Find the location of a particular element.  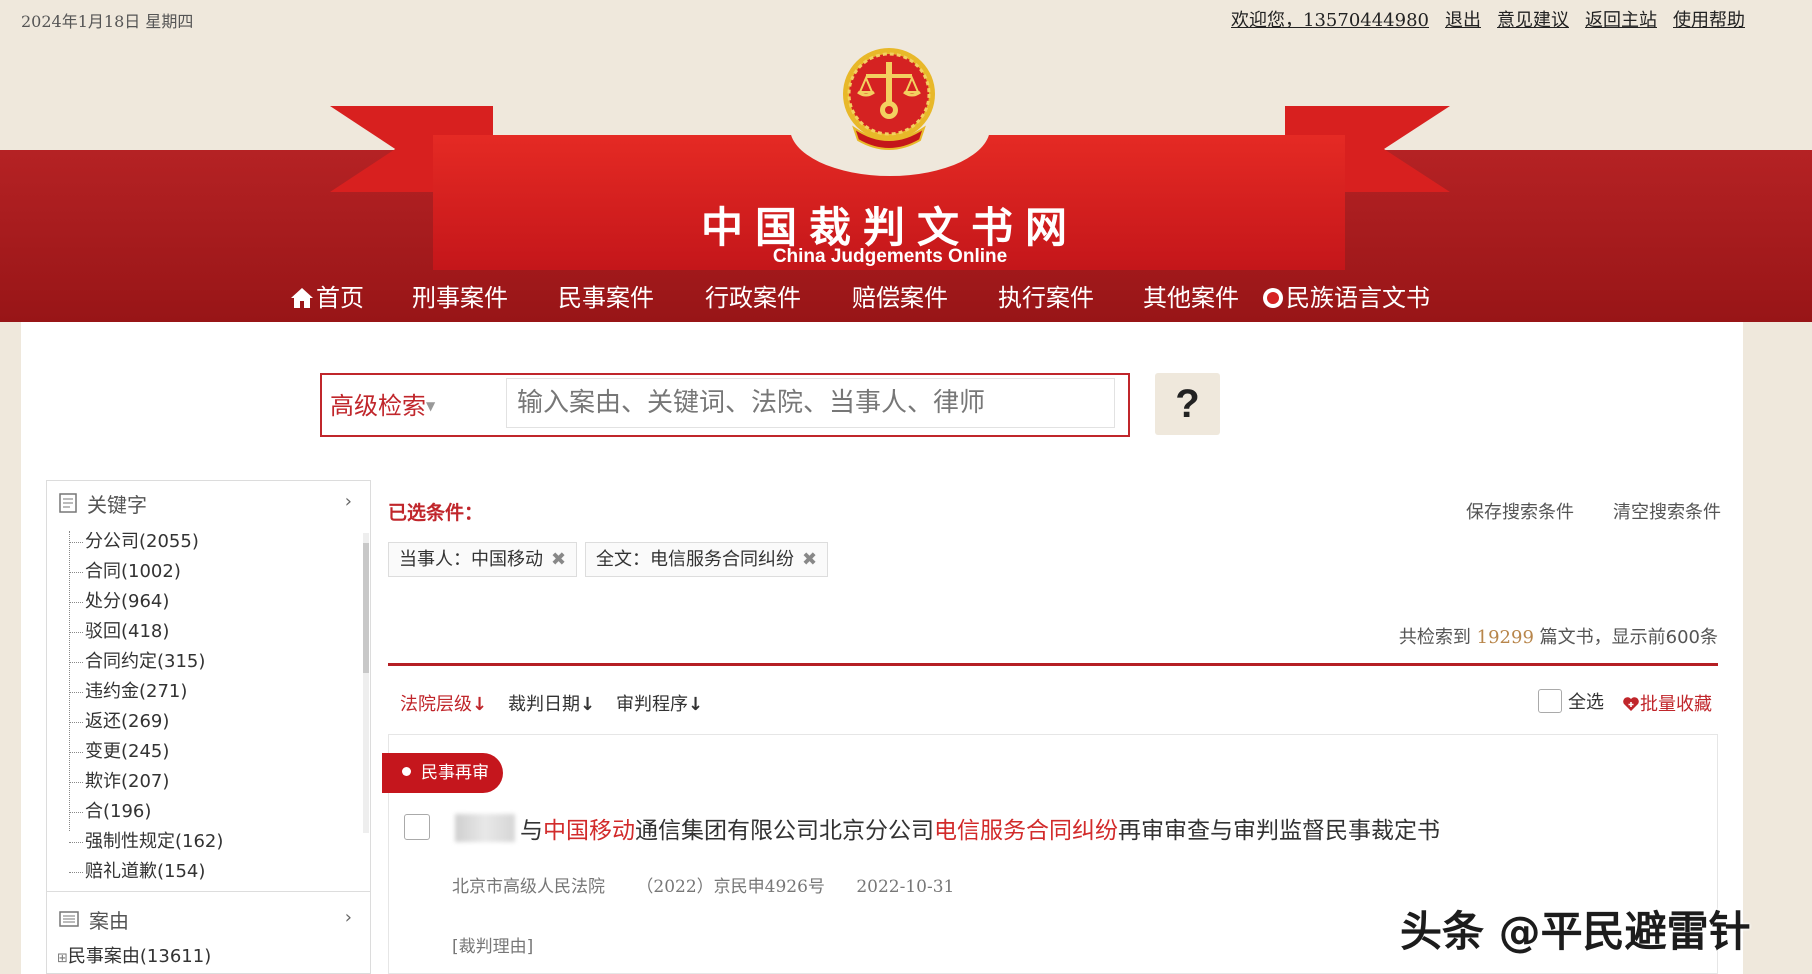

list-icon is located at coordinates (69, 919).